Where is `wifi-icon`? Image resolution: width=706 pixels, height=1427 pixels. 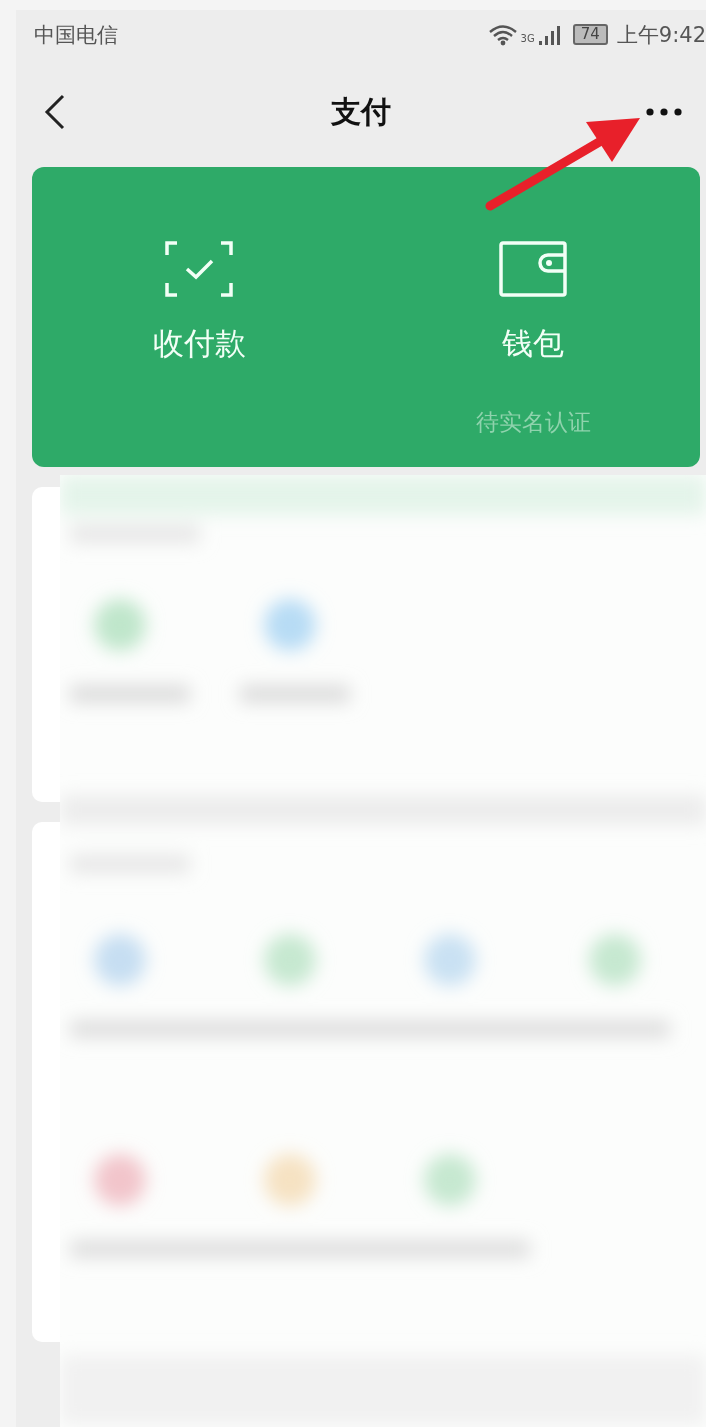 wifi-icon is located at coordinates (502, 34).